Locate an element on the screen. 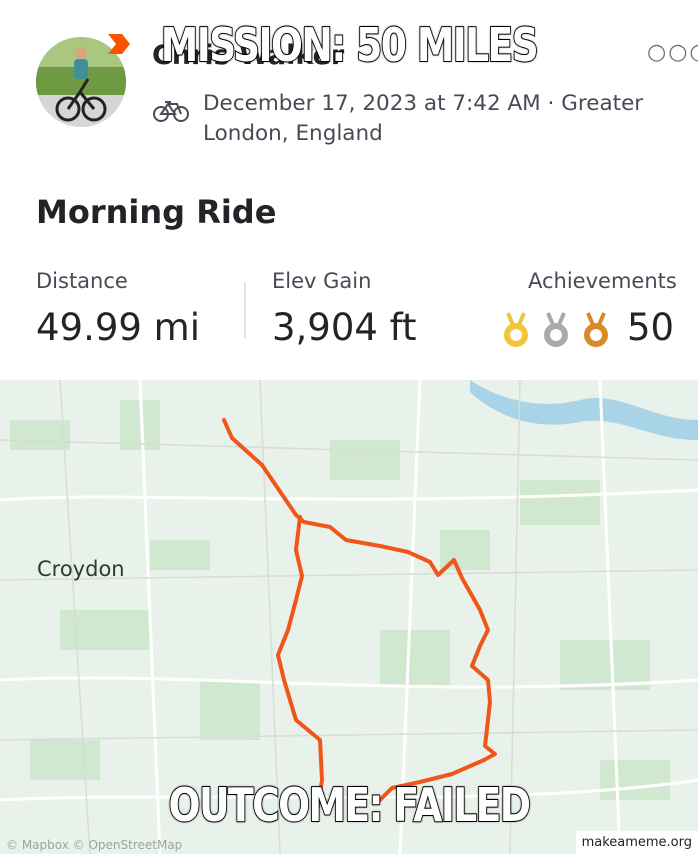  map-place-label-croydon: Croydon is located at coordinates (81, 569).